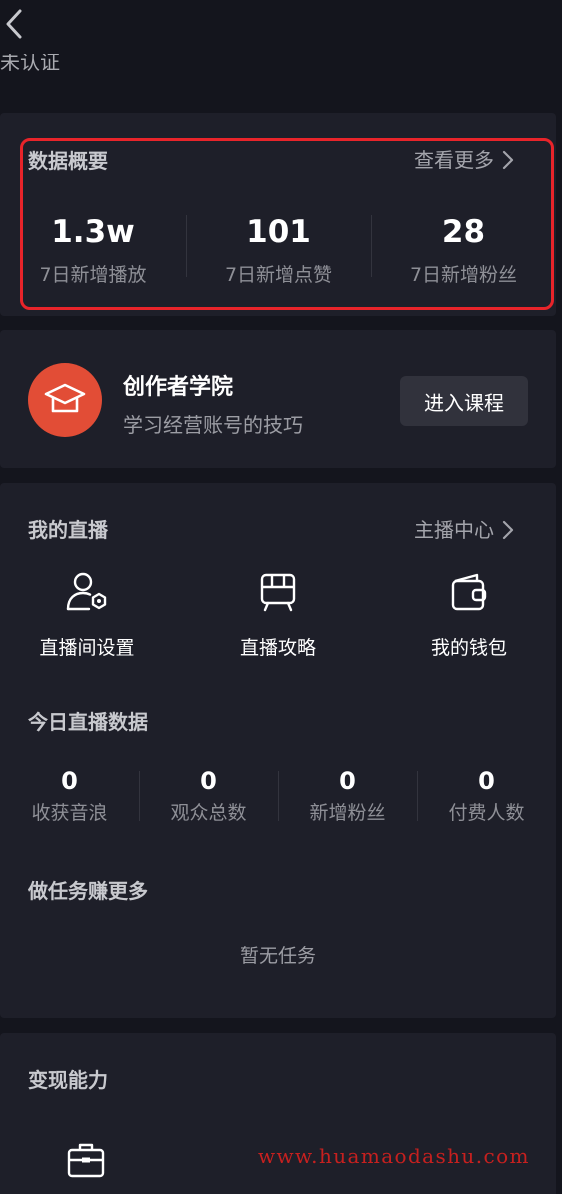 The image size is (562, 1194). Describe the element at coordinates (463, 232) in the screenshot. I see `stat-value: 28` at that location.